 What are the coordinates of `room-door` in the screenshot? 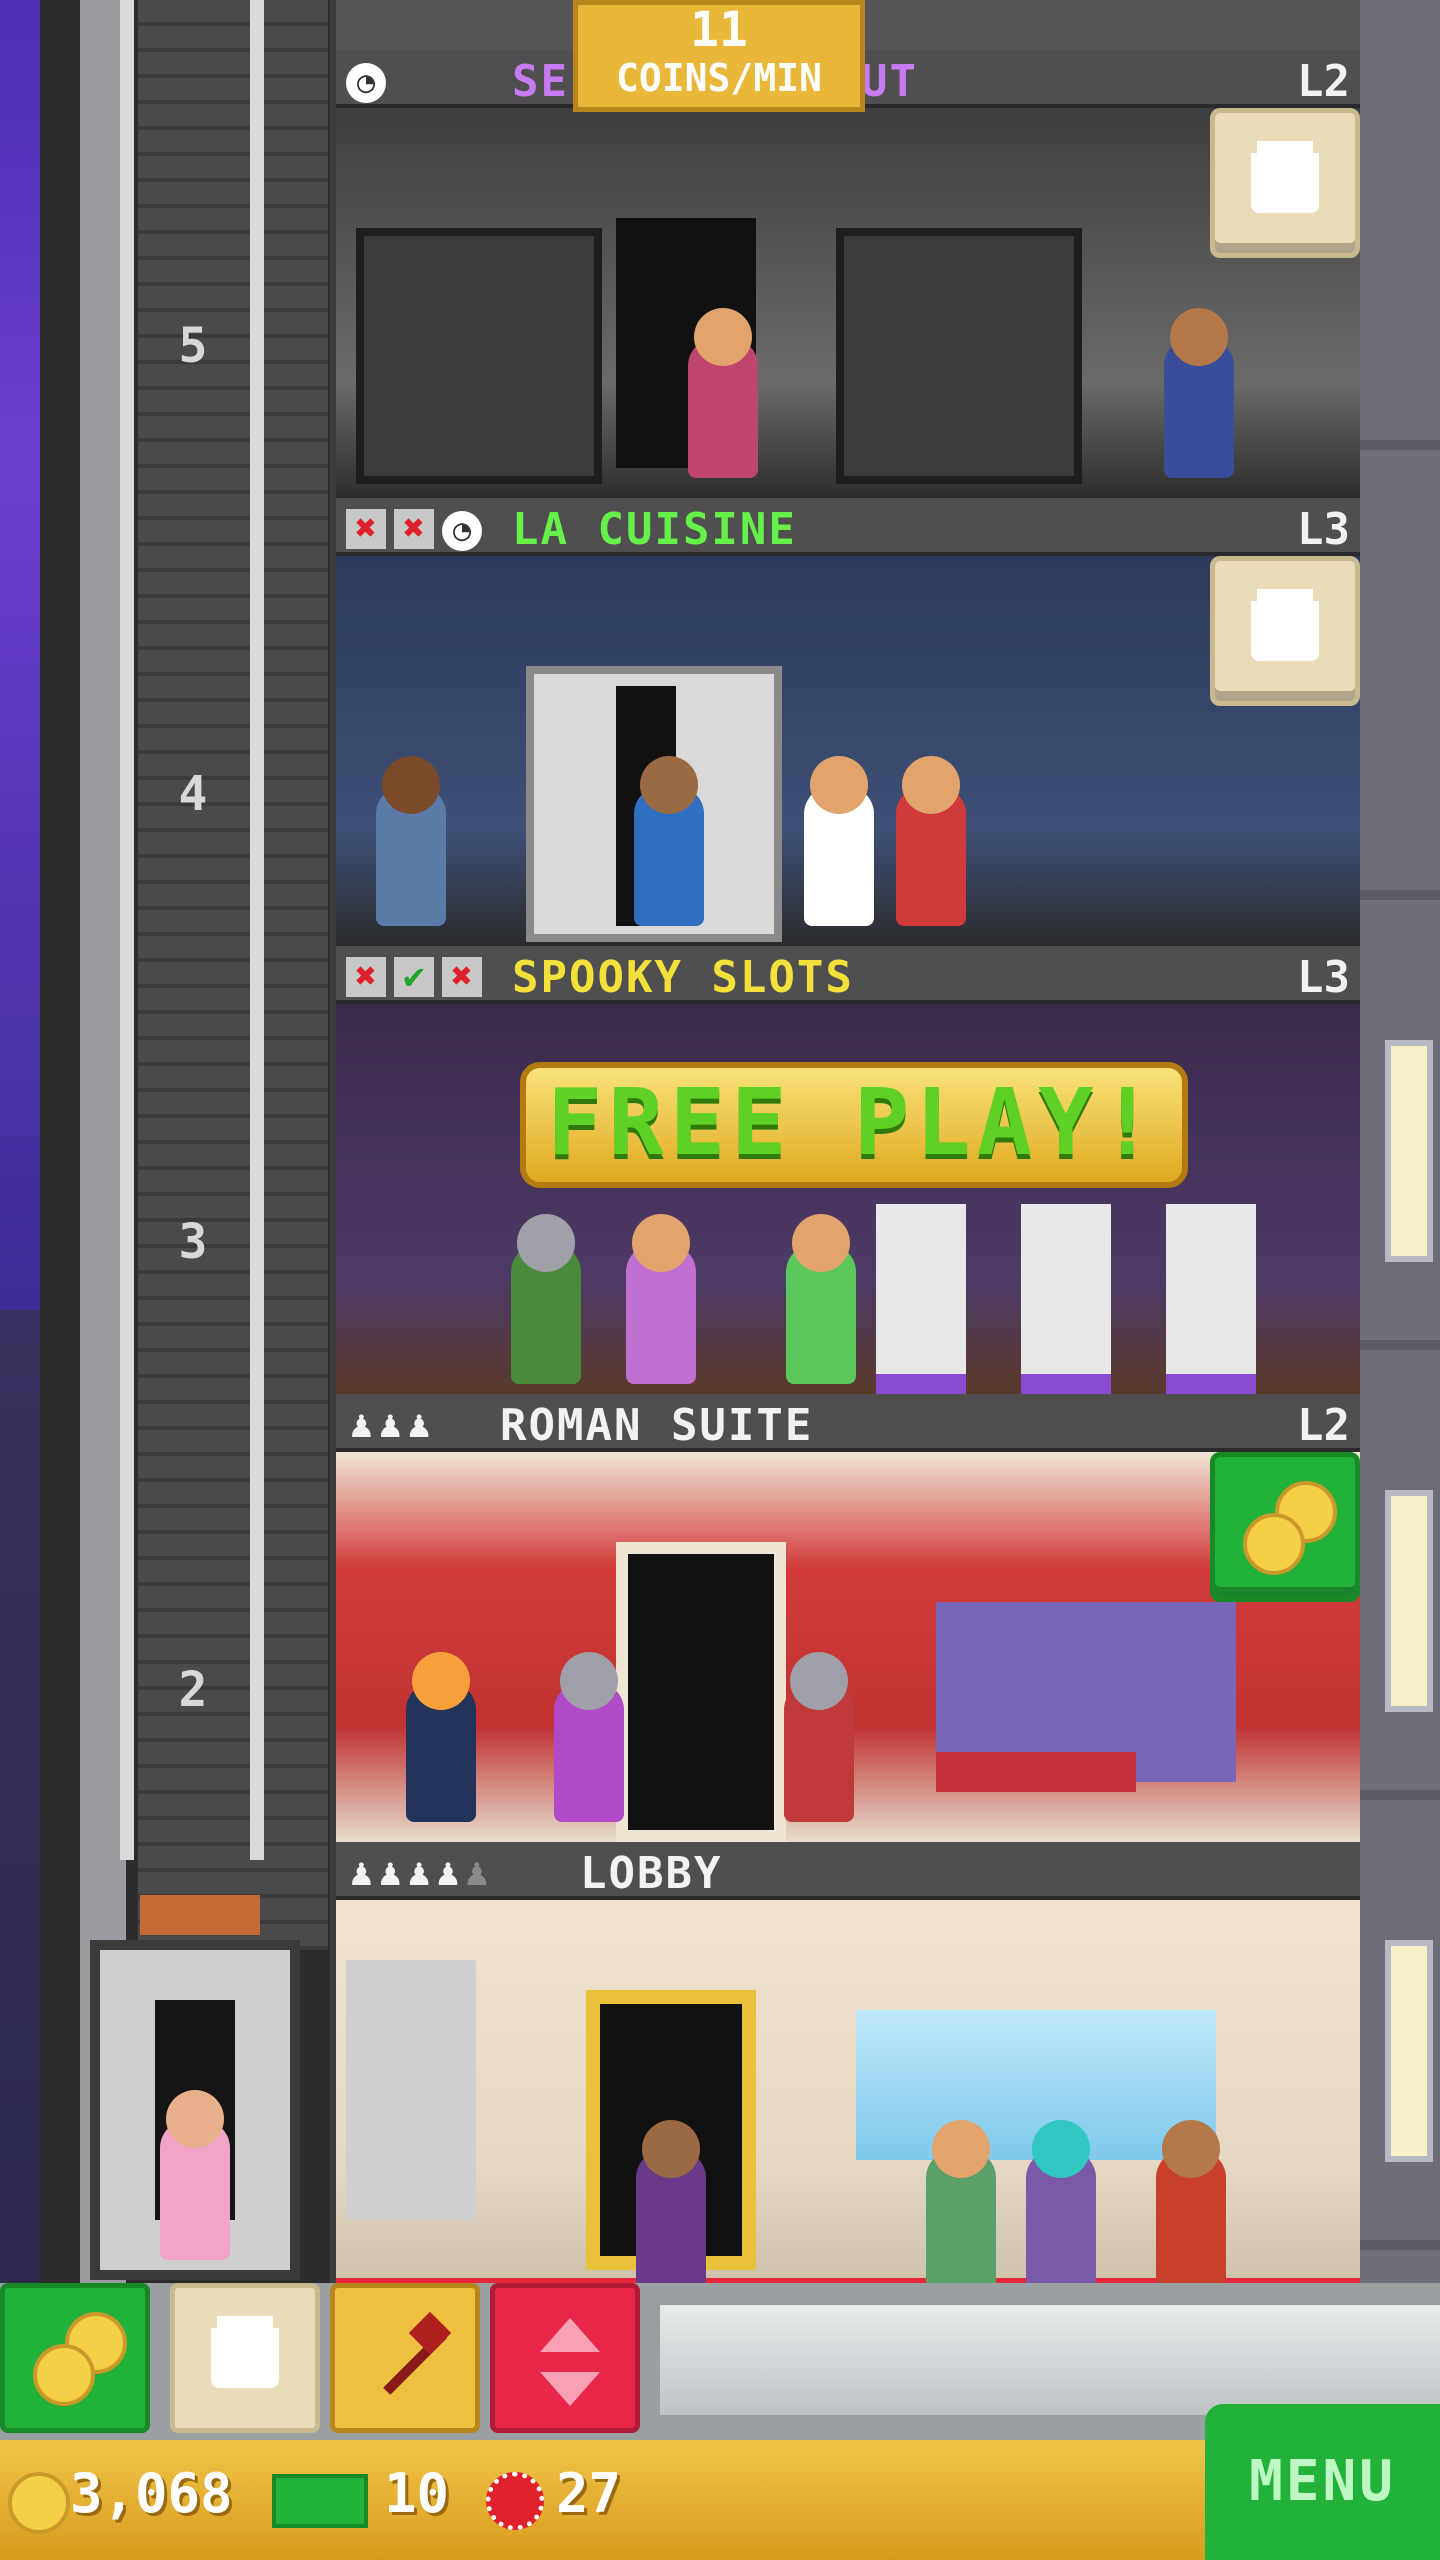 It's located at (701, 1692).